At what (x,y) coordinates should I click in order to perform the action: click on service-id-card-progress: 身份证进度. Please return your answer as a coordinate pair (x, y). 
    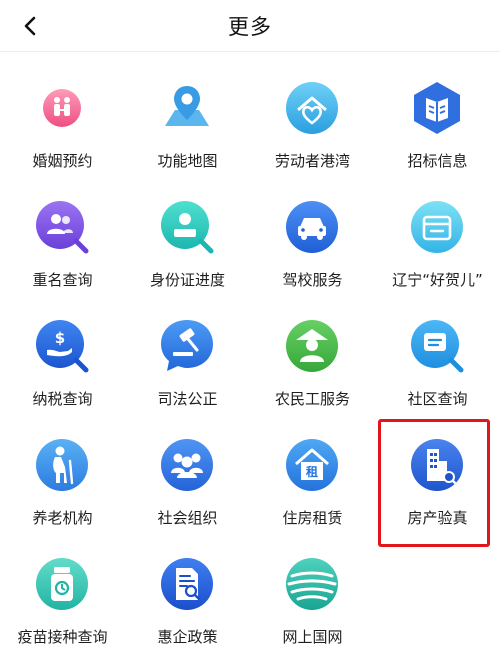
    Looking at the image, I should click on (187, 230).